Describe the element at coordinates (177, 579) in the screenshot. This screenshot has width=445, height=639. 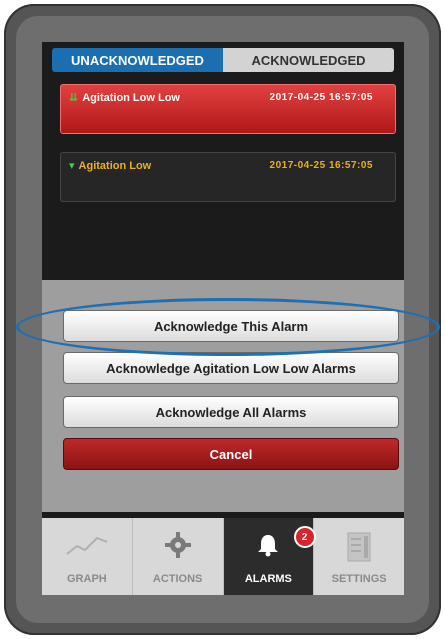
I see `nav-actions-label: ACTIONS` at that location.